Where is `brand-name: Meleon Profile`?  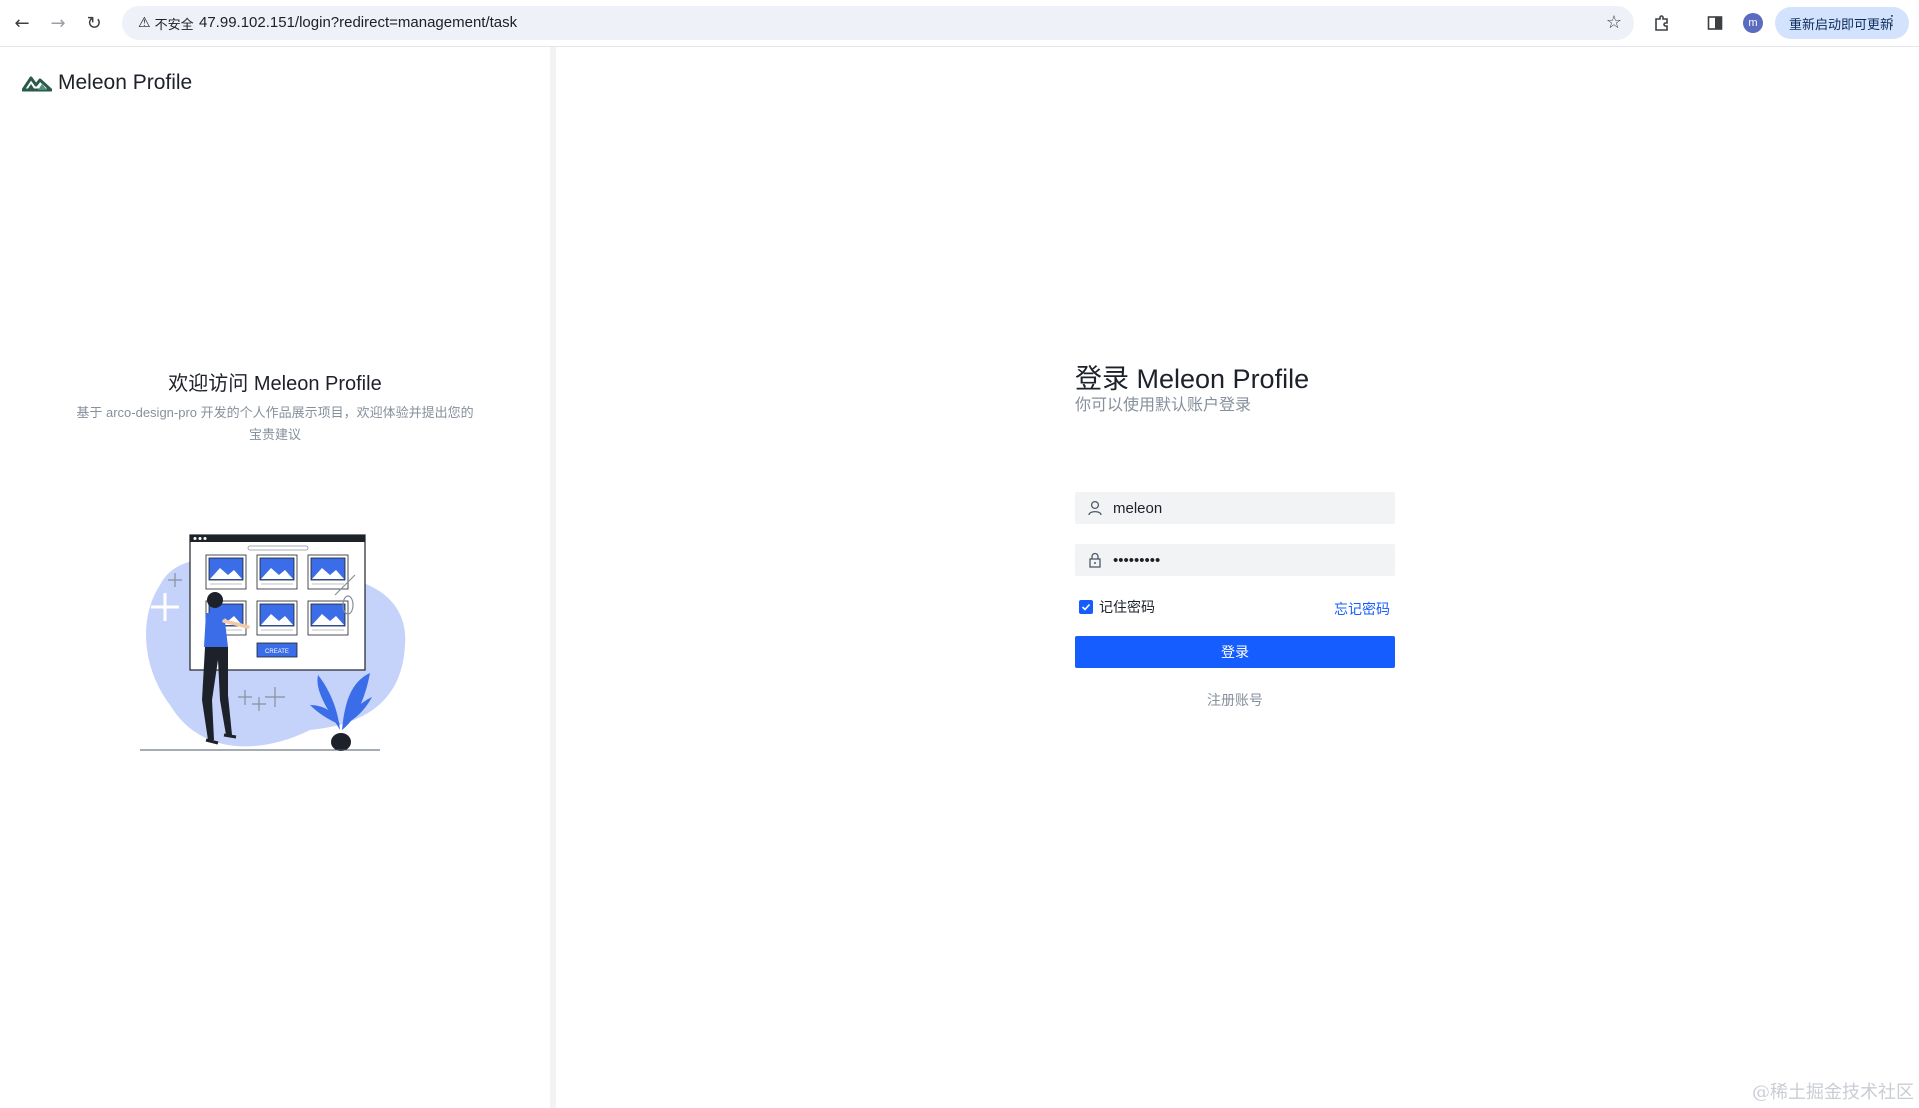
brand-name: Meleon Profile is located at coordinates (125, 82).